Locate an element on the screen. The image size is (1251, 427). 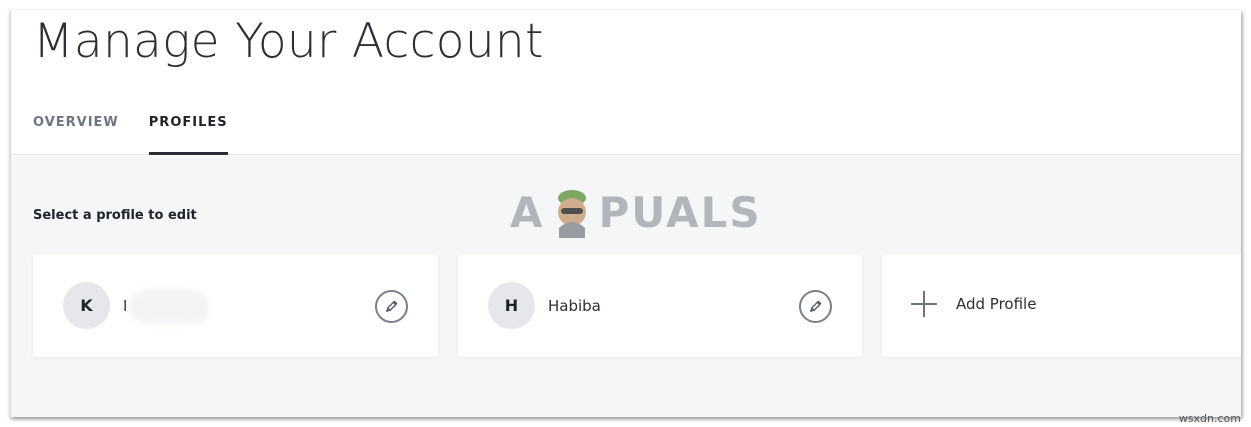
redaction-overlay is located at coordinates (169, 307).